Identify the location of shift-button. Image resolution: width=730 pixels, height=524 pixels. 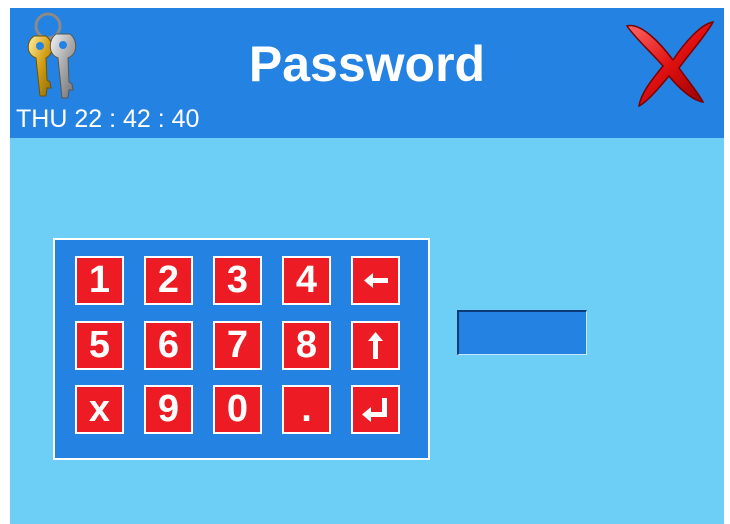
(375, 345).